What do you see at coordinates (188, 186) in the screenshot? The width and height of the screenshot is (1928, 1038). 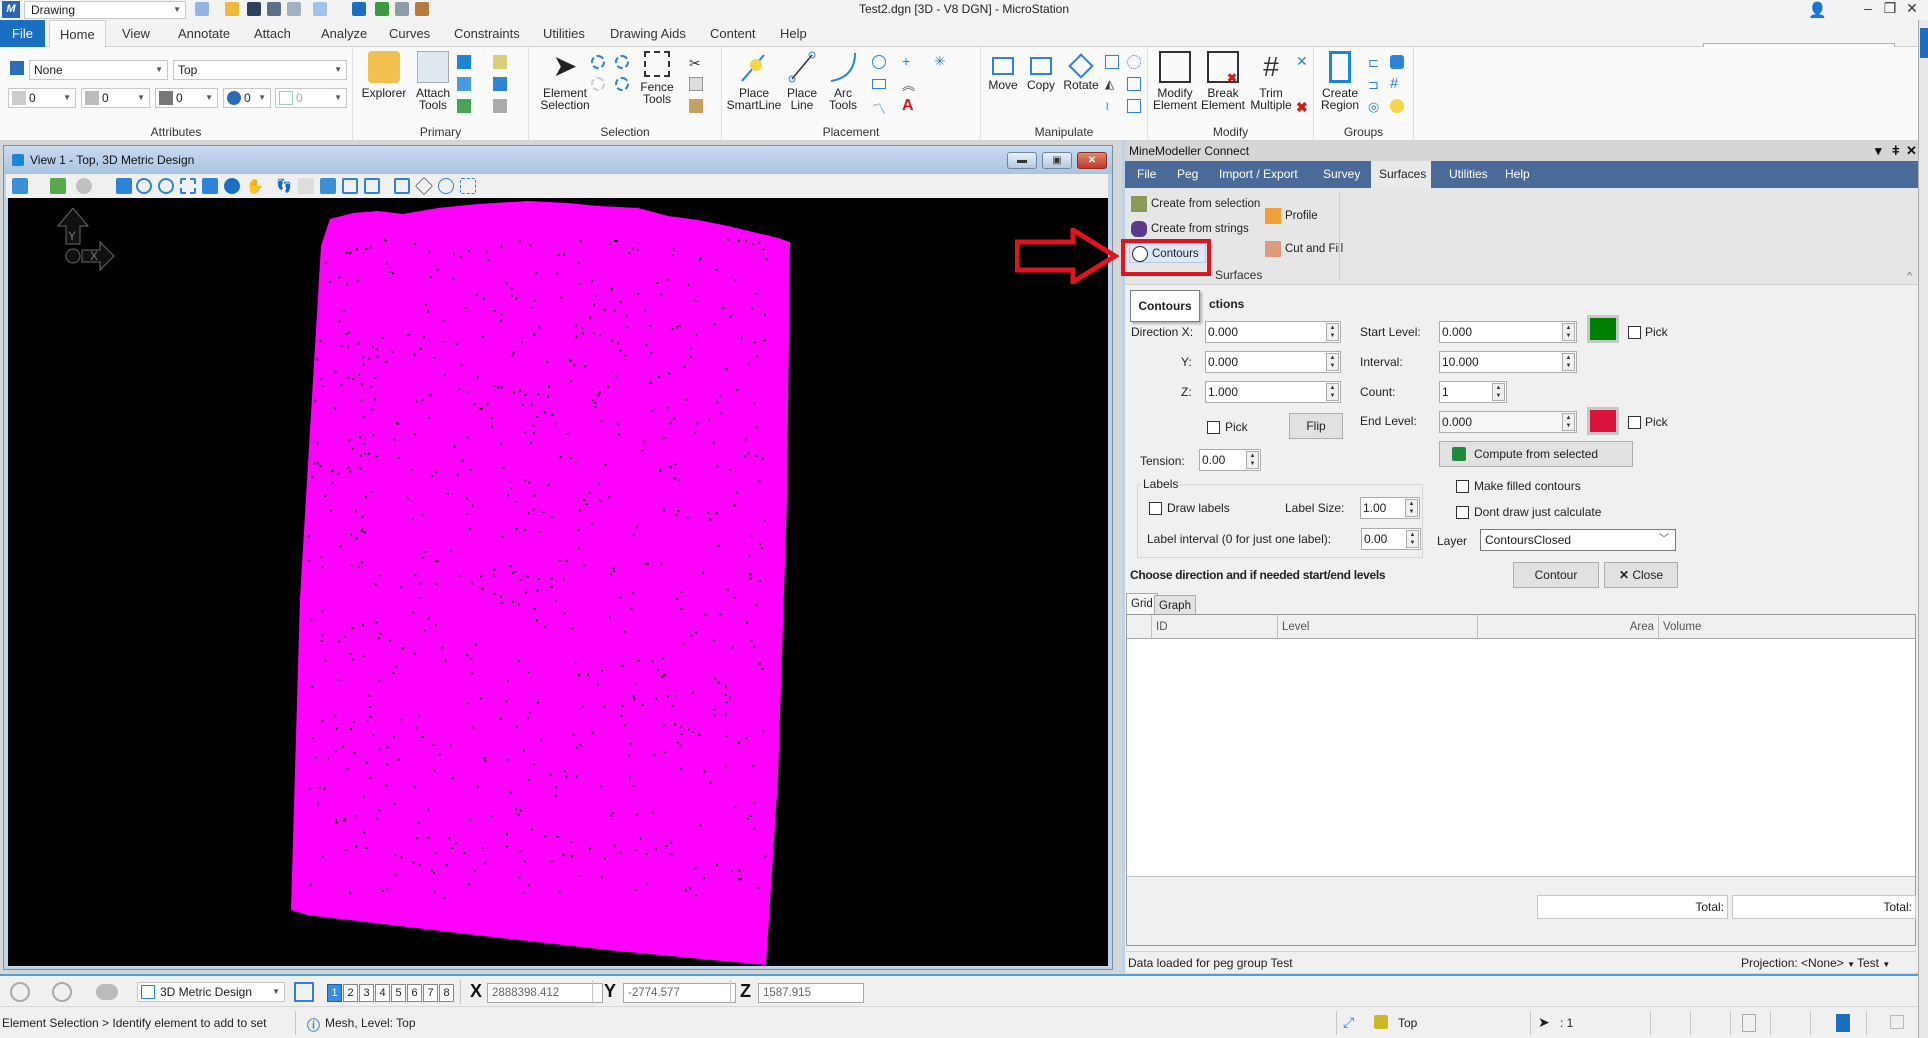 I see `window-area-icon` at bounding box center [188, 186].